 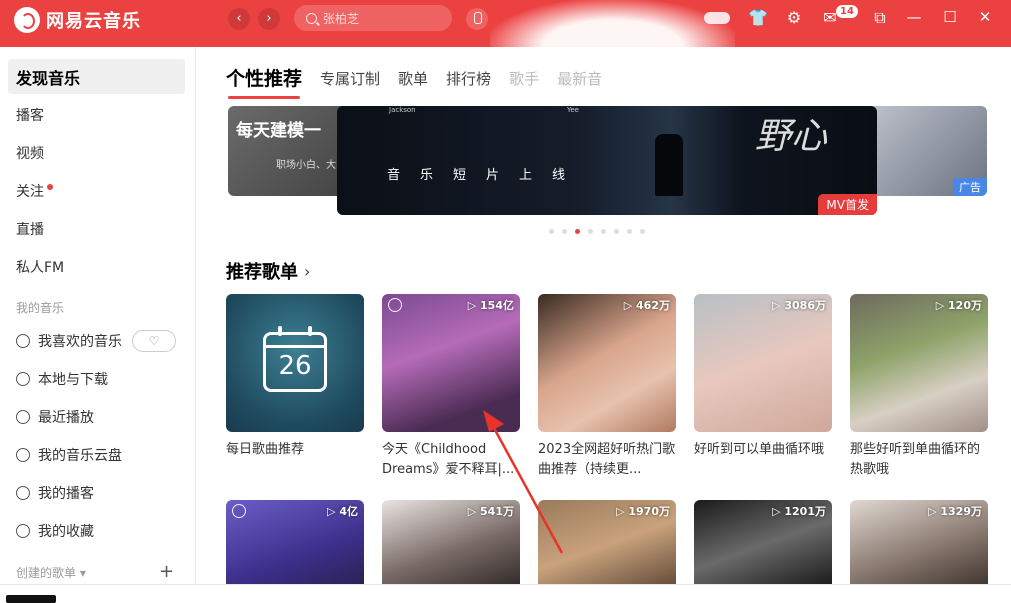 I want to click on play-count: ▷ 1329万, so click(x=955, y=511).